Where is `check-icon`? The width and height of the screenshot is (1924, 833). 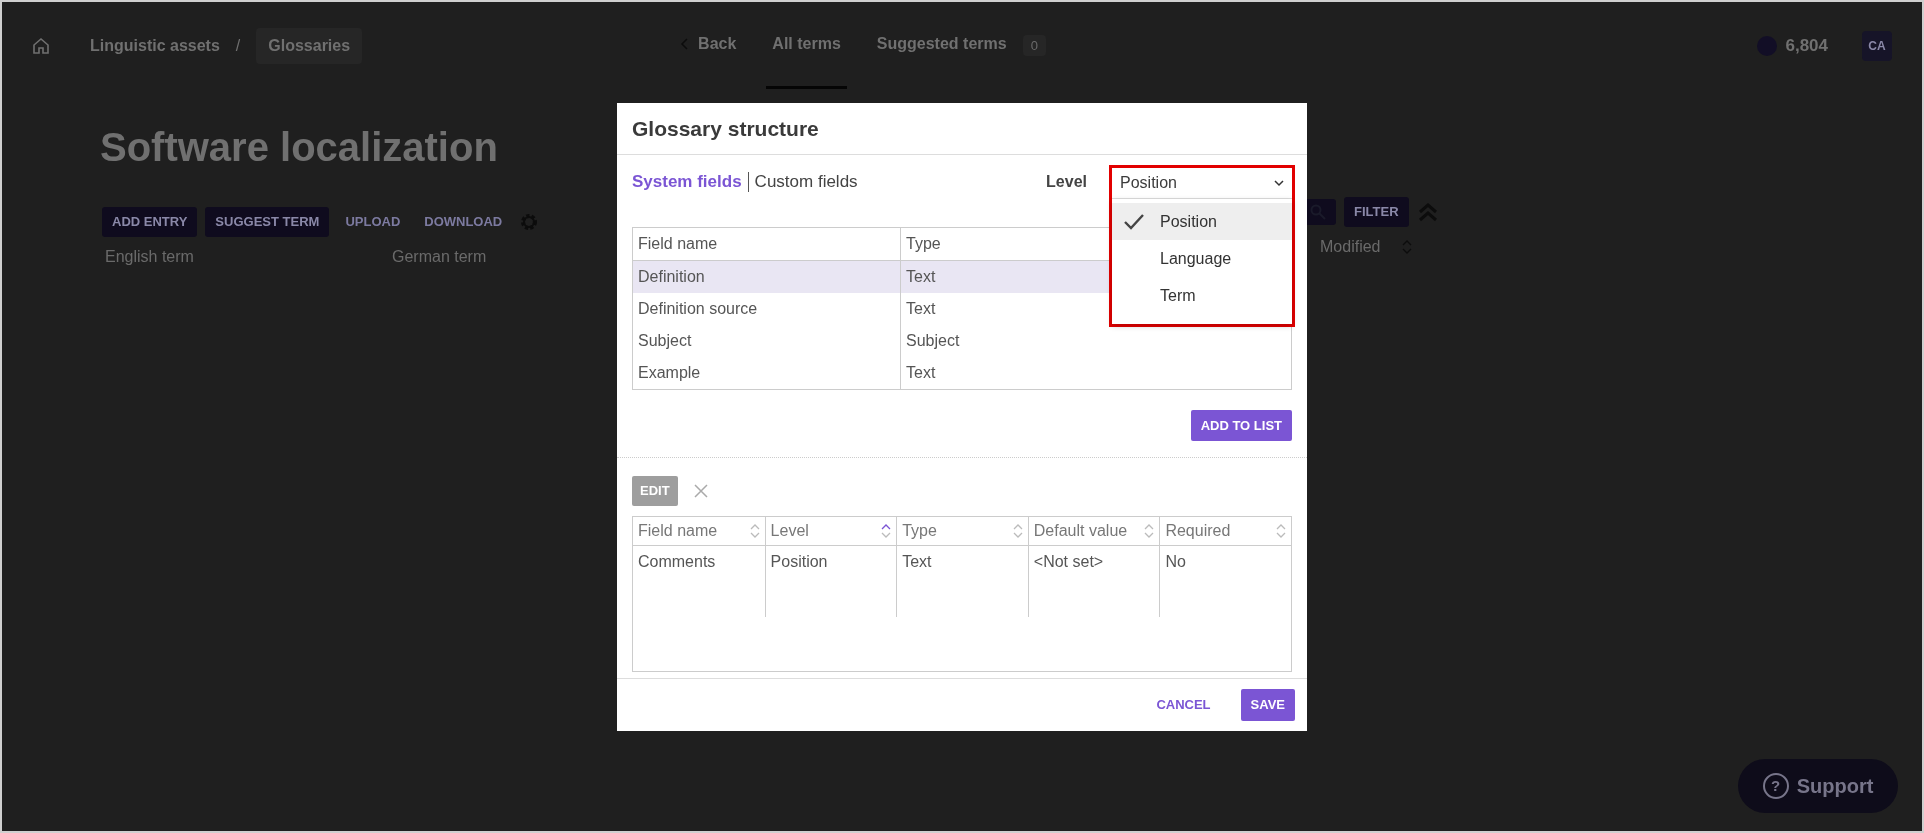
check-icon is located at coordinates (1134, 221).